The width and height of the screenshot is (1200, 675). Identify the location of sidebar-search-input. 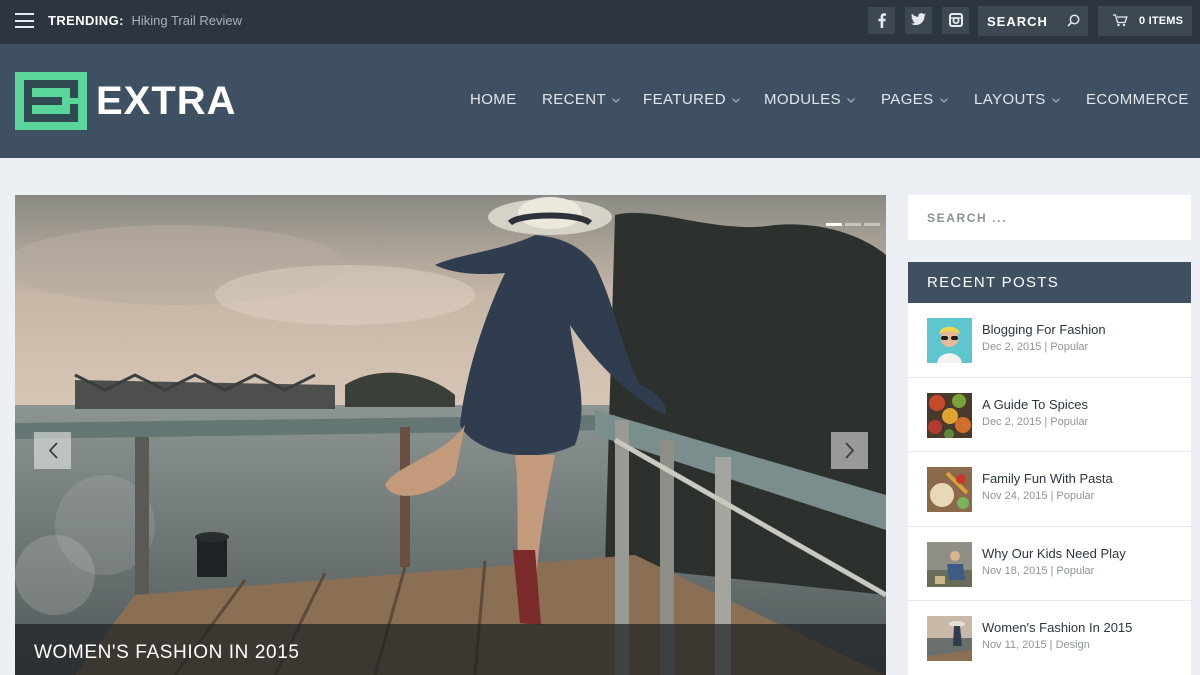
(1049, 217).